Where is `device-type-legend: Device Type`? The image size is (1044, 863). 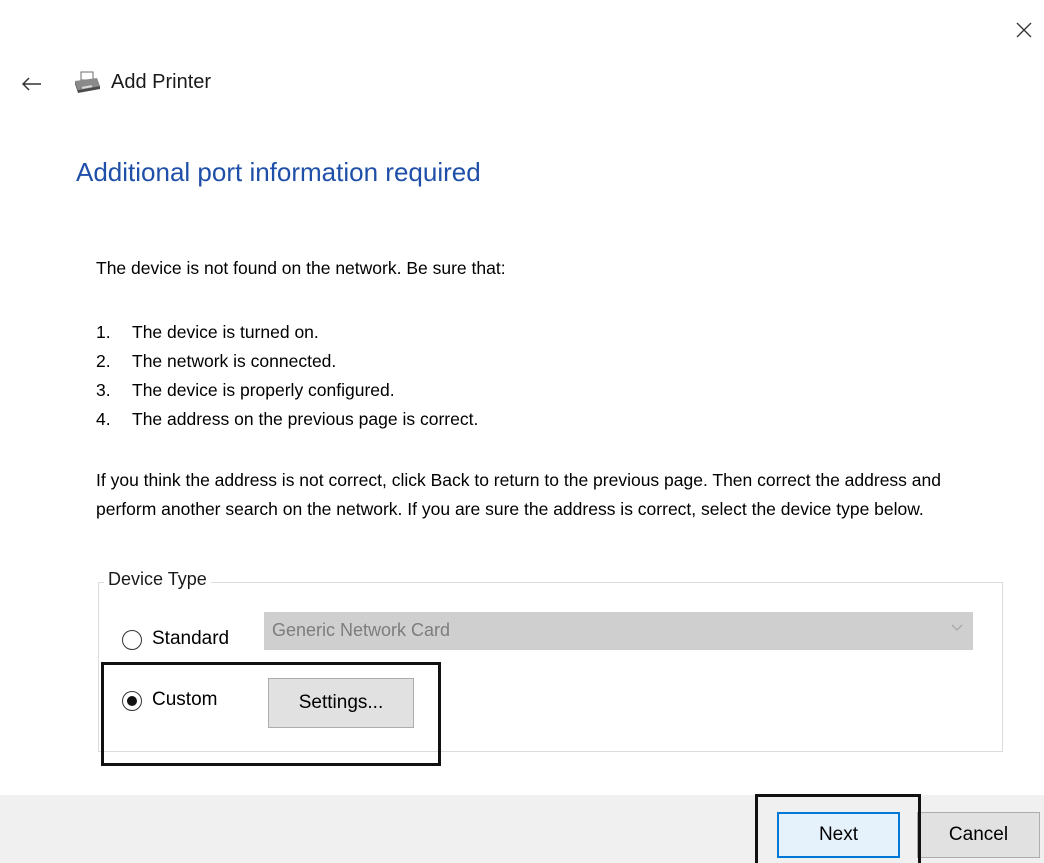
device-type-legend: Device Type is located at coordinates (157, 579).